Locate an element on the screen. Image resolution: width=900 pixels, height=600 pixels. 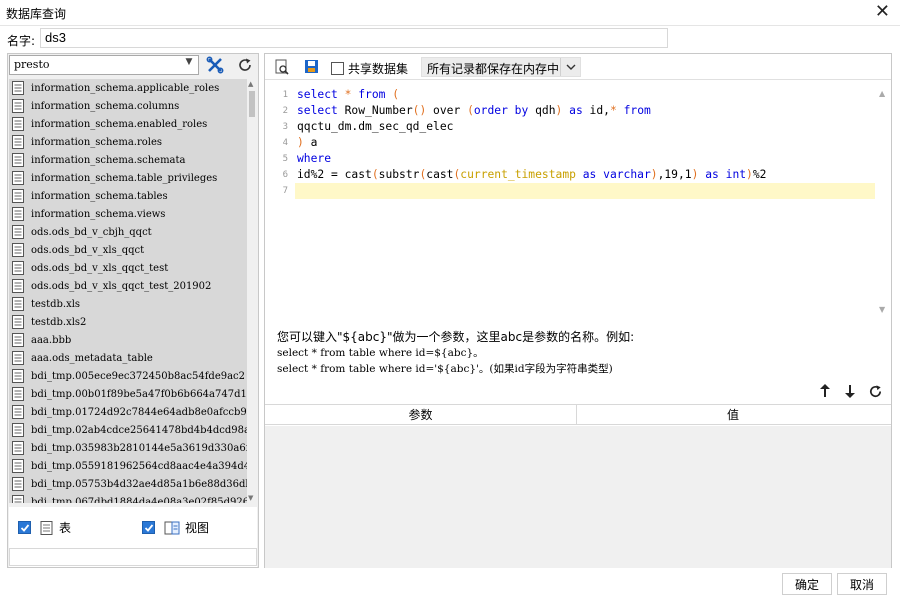
share-dataset-checkbox: 共享数据集 is located at coordinates (369, 68).